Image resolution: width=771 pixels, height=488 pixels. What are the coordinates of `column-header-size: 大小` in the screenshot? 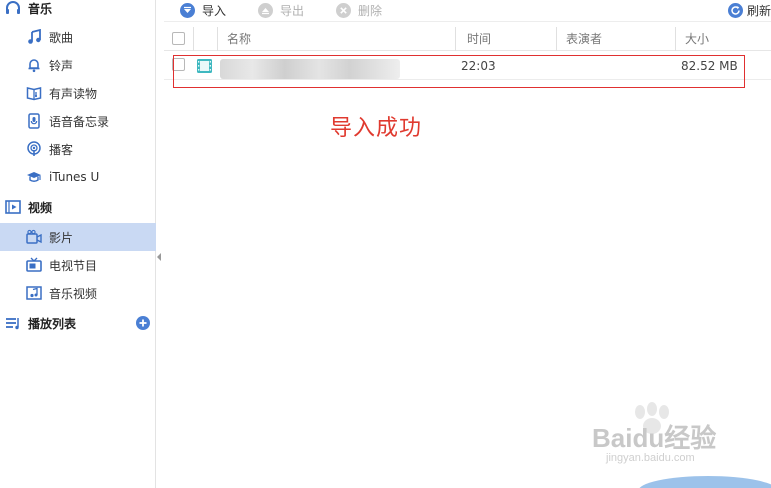 It's located at (693, 39).